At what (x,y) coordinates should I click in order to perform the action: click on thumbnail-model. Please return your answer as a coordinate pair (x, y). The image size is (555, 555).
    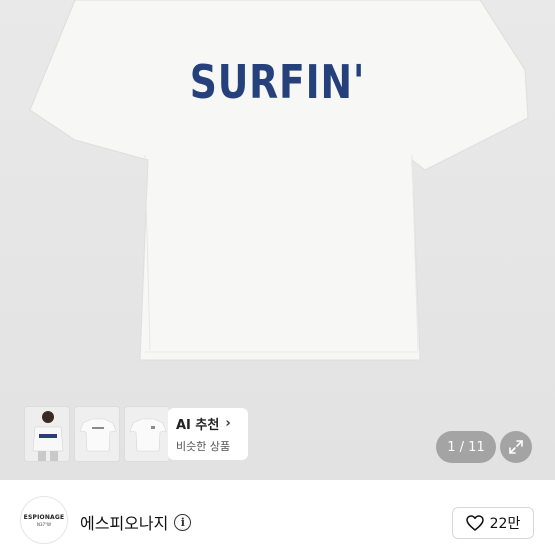
    Looking at the image, I should click on (47, 434).